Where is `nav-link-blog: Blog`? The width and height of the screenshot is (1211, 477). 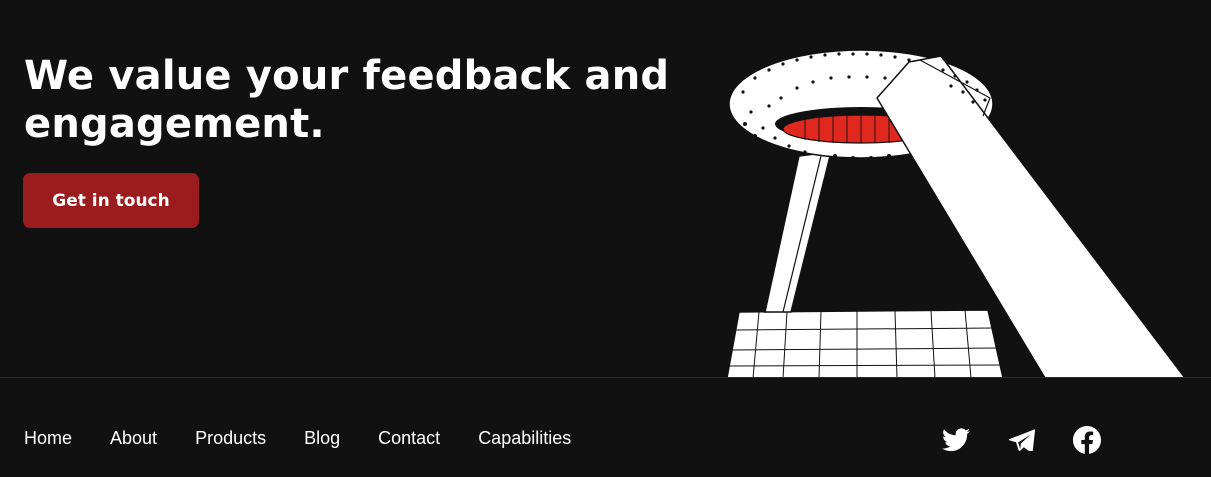 nav-link-blog: Blog is located at coordinates (322, 438).